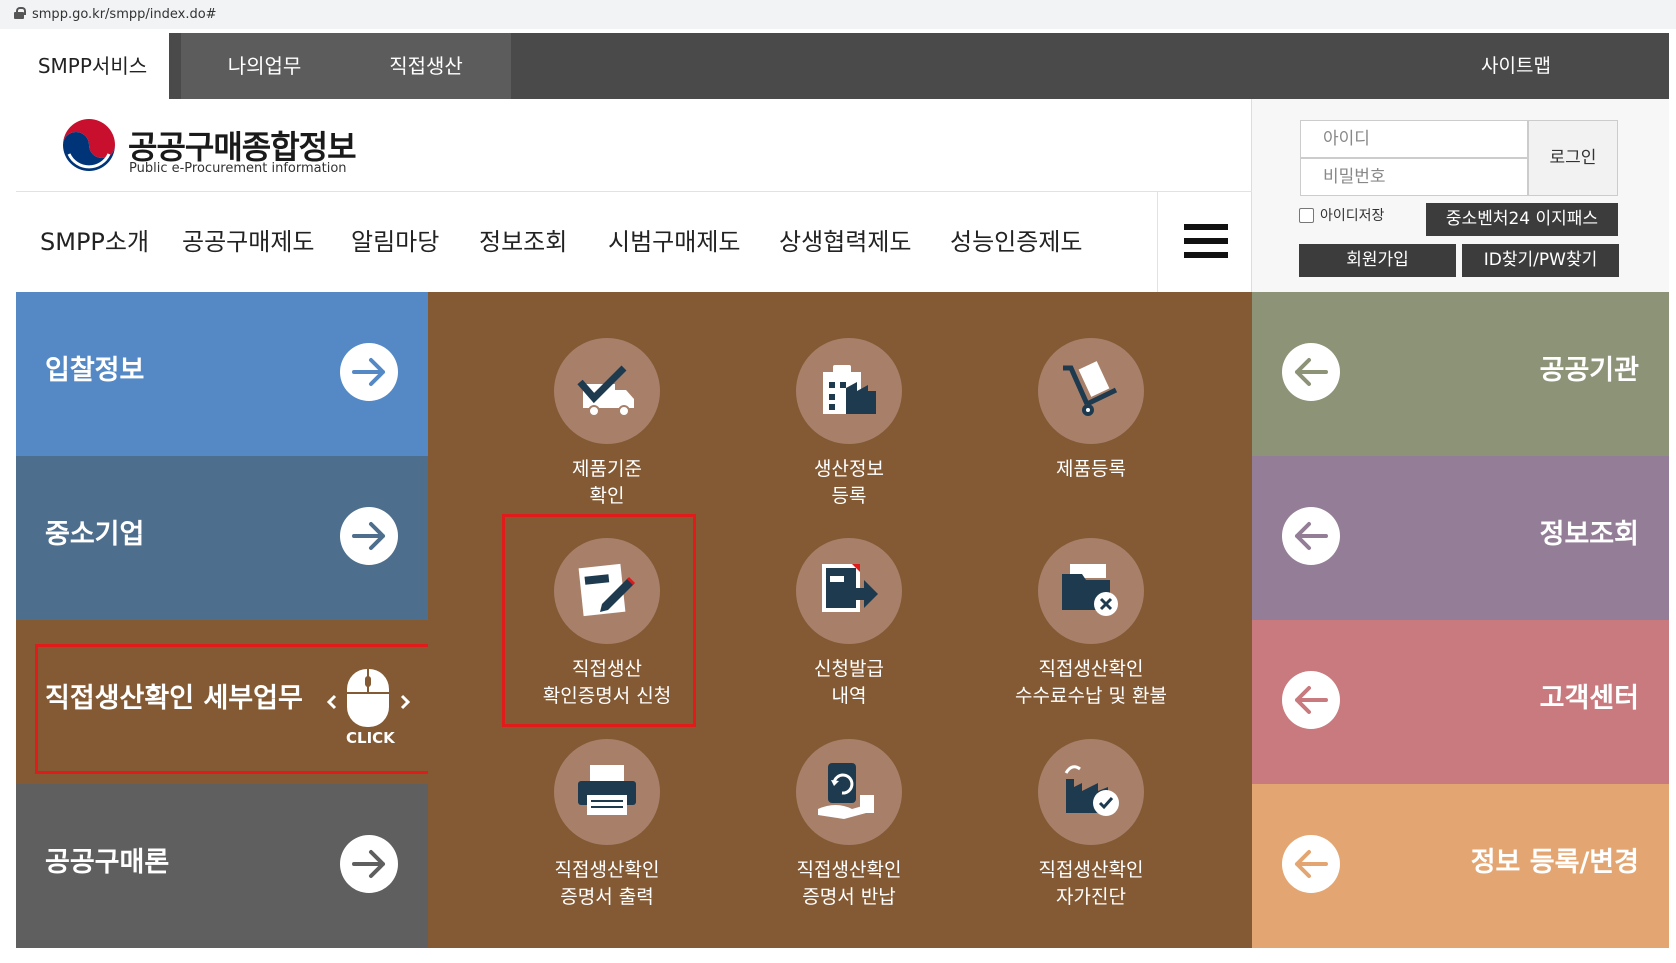 The width and height of the screenshot is (1676, 963). What do you see at coordinates (94, 242) in the screenshot?
I see `menu-smpp-intro: SMPP소개` at bounding box center [94, 242].